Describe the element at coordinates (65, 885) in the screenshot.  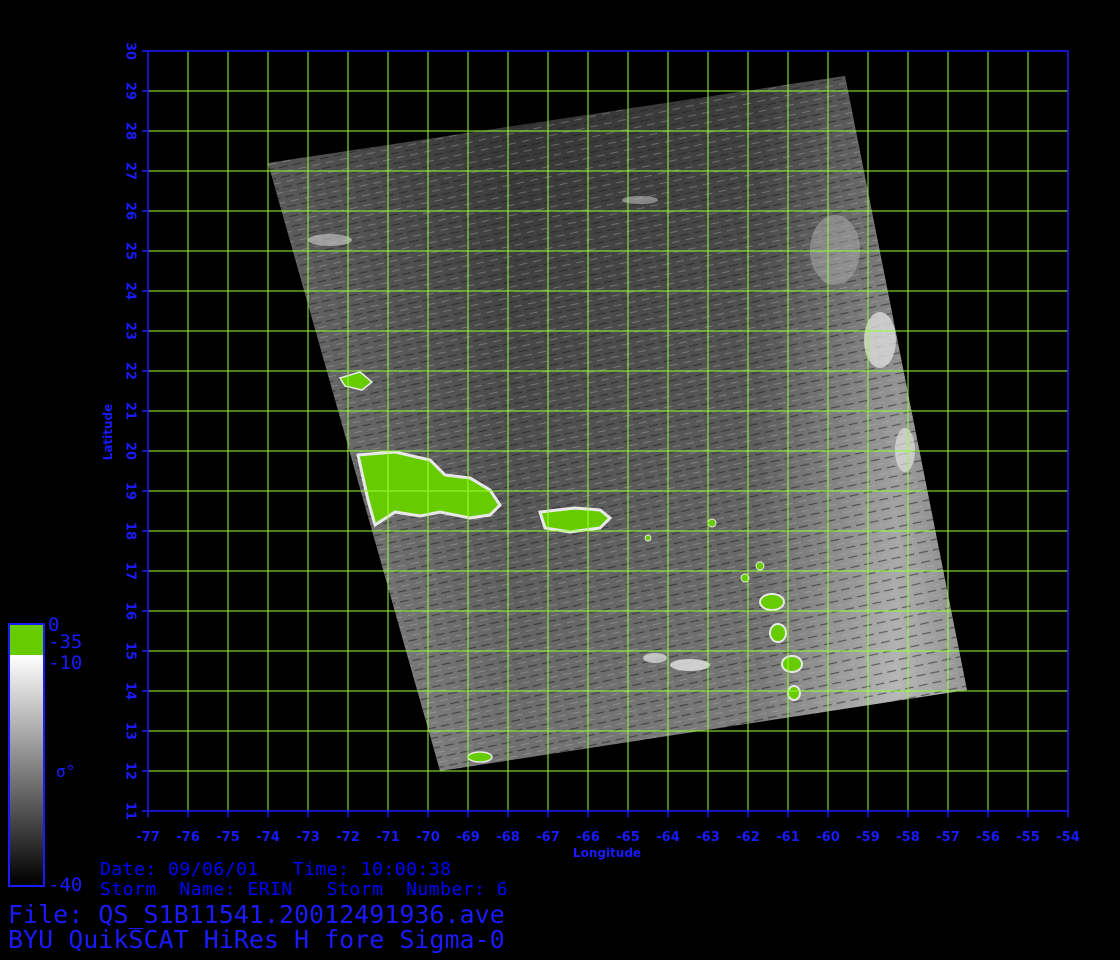
I see `colorbar-bottom-label: -40` at that location.